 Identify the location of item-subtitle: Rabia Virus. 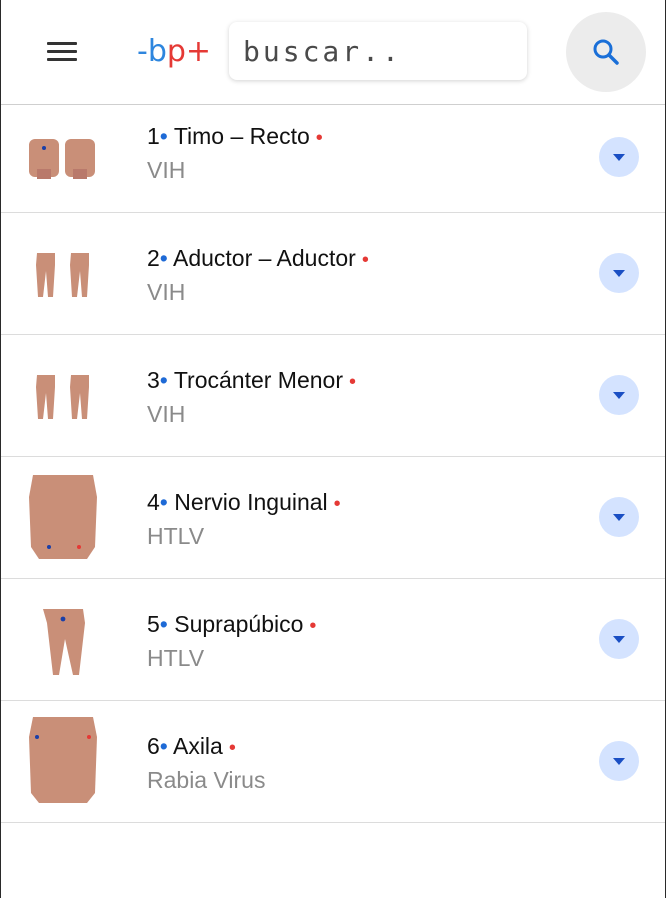
(206, 780).